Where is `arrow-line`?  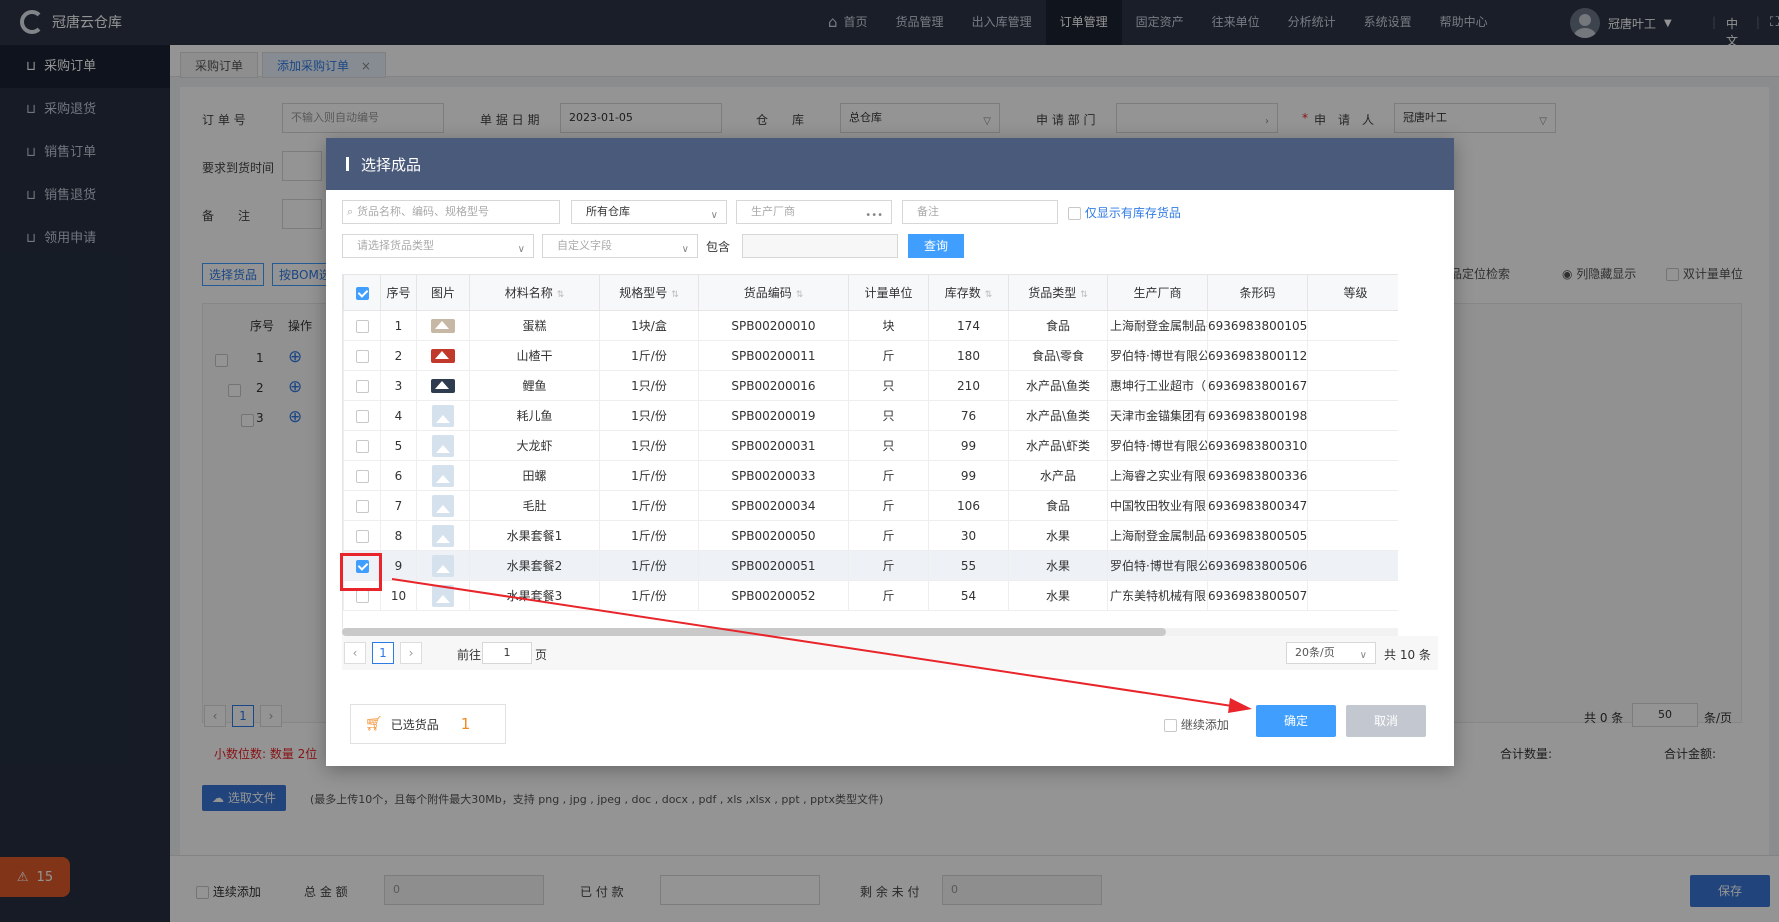 arrow-line is located at coordinates (812, 642).